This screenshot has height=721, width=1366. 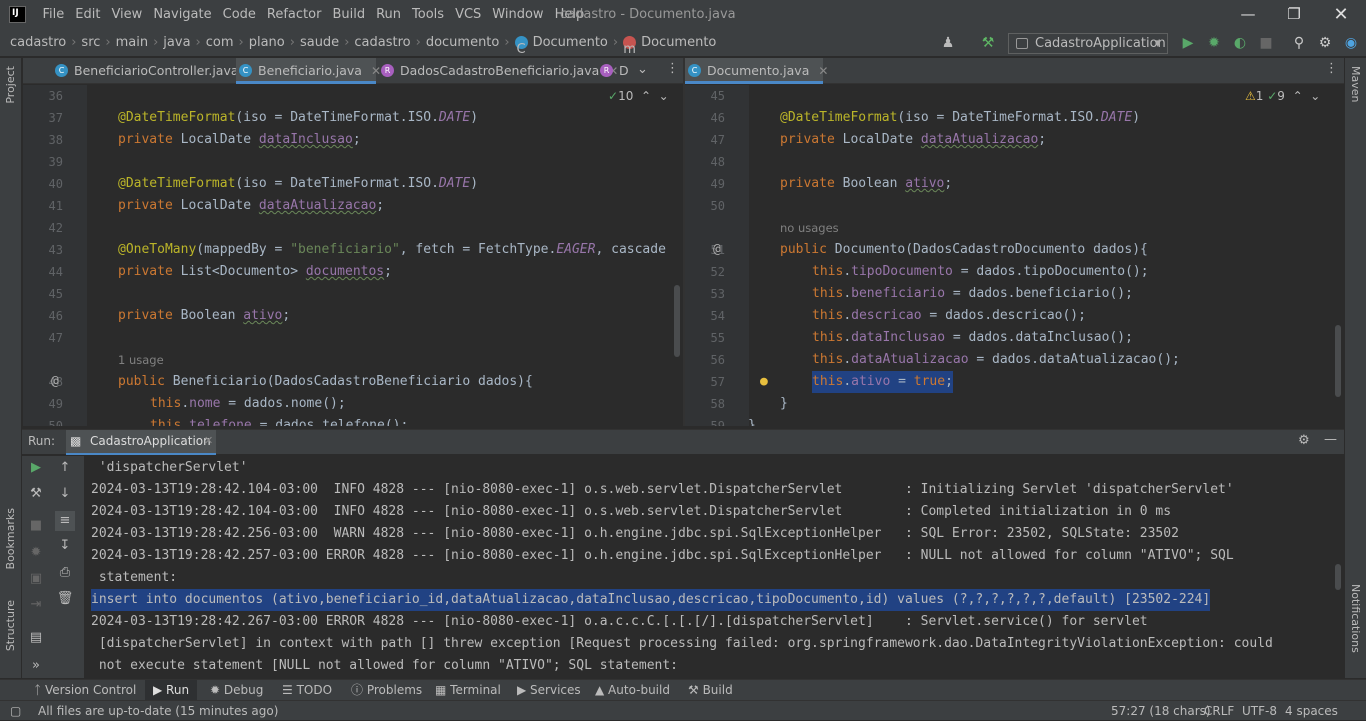 What do you see at coordinates (1259, 711) in the screenshot?
I see `file-encoding: UTF-8` at bounding box center [1259, 711].